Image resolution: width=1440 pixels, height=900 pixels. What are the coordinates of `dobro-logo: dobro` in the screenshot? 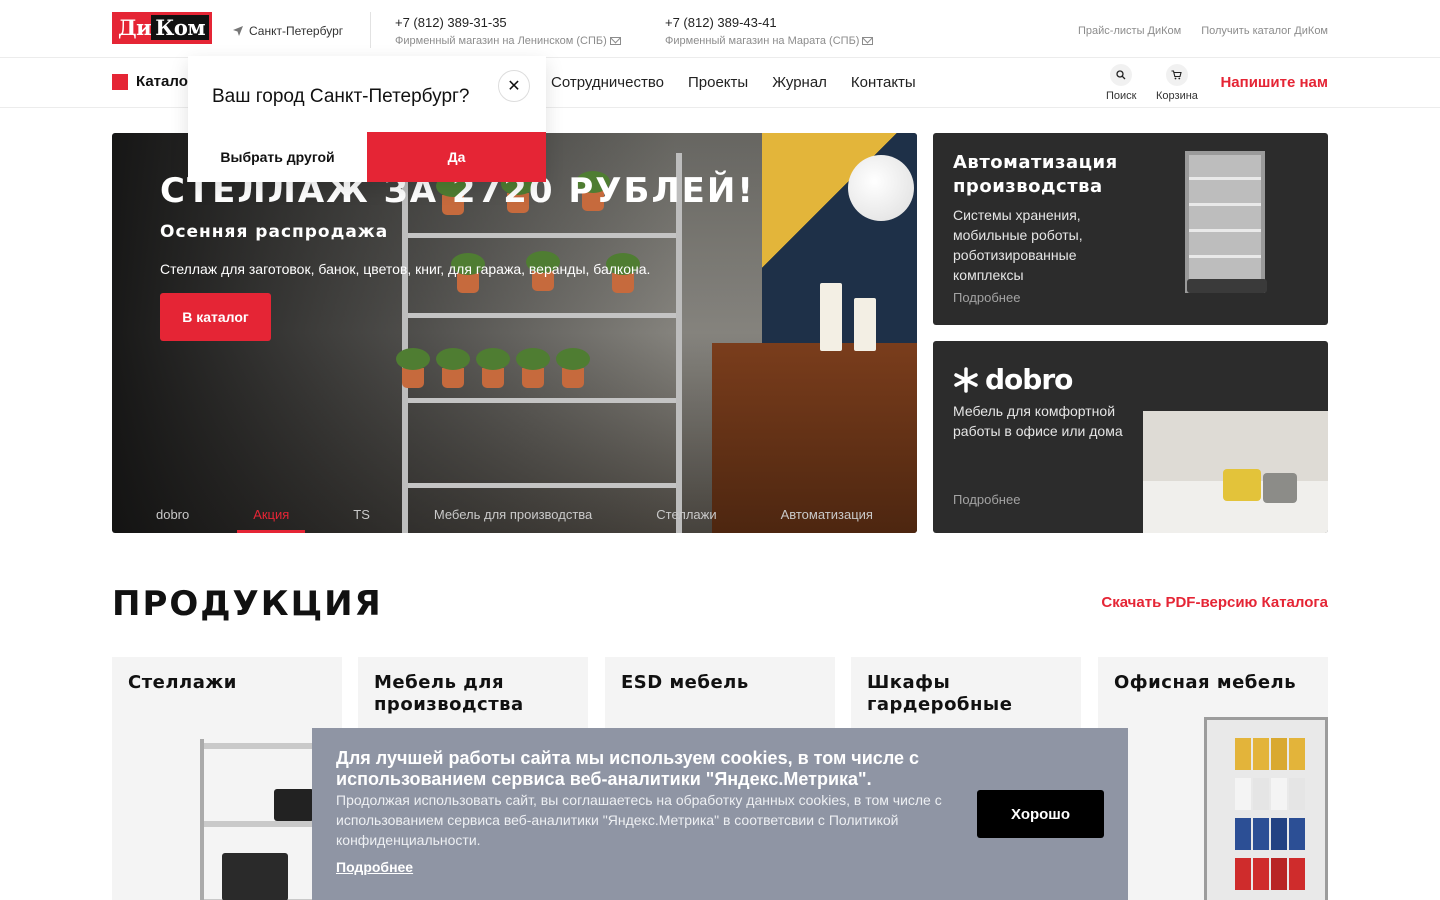 It's located at (1013, 379).